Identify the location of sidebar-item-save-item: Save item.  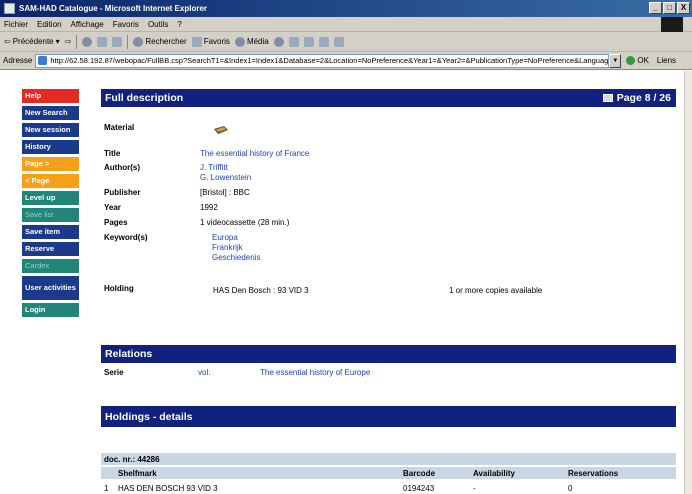
(50, 232).